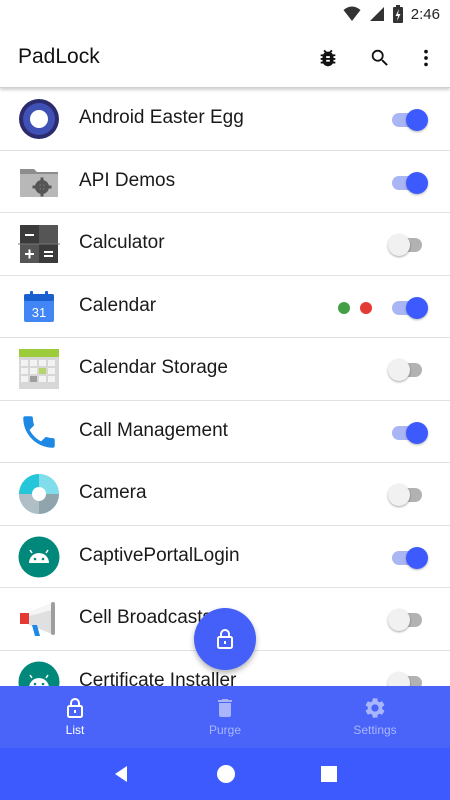 This screenshot has width=450, height=800. What do you see at coordinates (225, 307) in the screenshot?
I see `list-item: 31 Calendar` at bounding box center [225, 307].